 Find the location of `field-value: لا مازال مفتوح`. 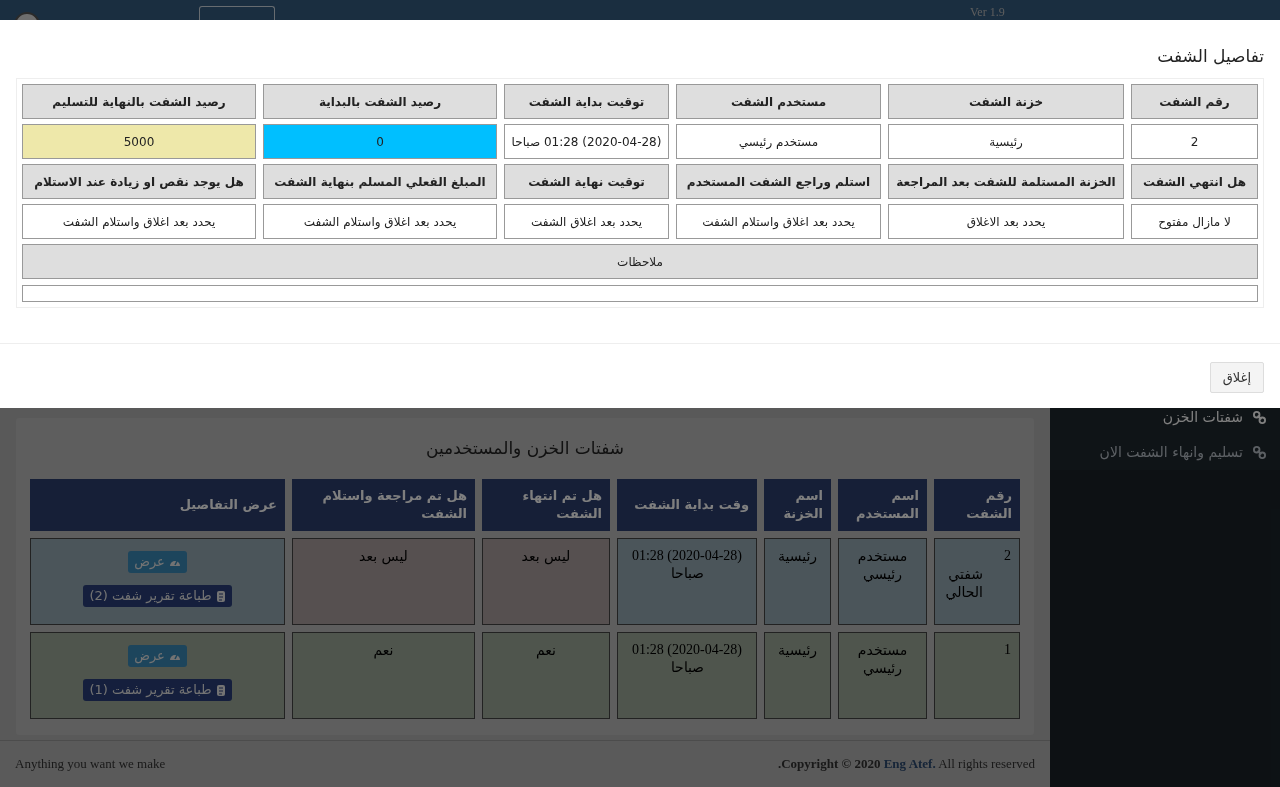

field-value: لا مازال مفتوح is located at coordinates (1194, 221).